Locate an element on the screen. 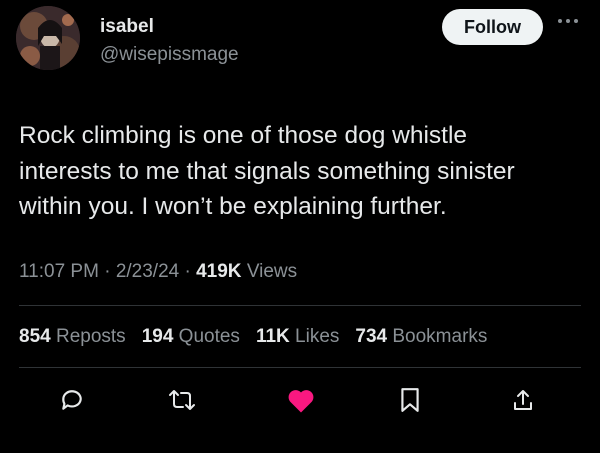  more-dots-icon is located at coordinates (568, 21).